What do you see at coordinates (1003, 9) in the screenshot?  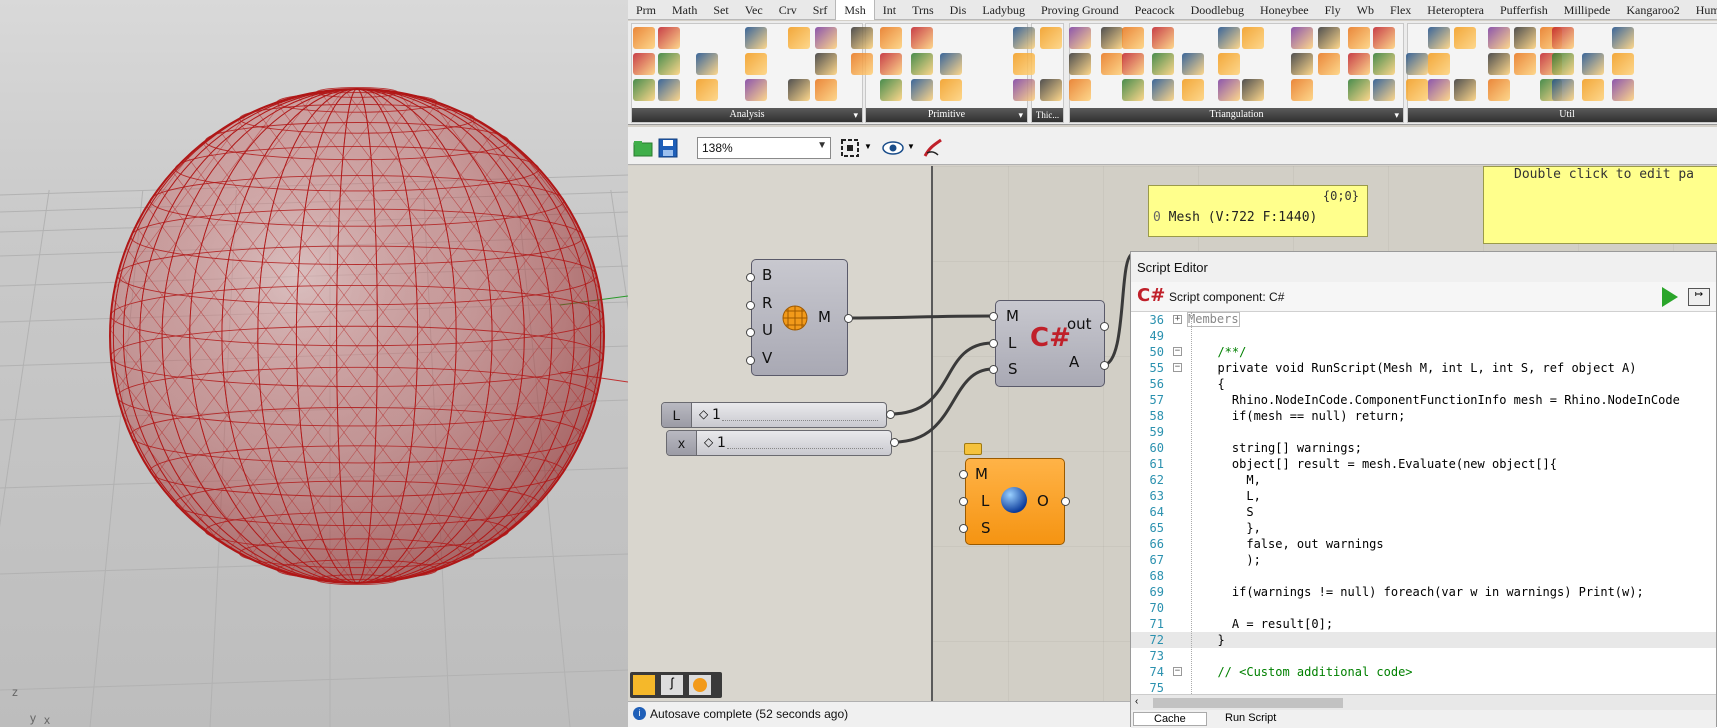 I see `tab-ladybug: Ladybug` at bounding box center [1003, 9].